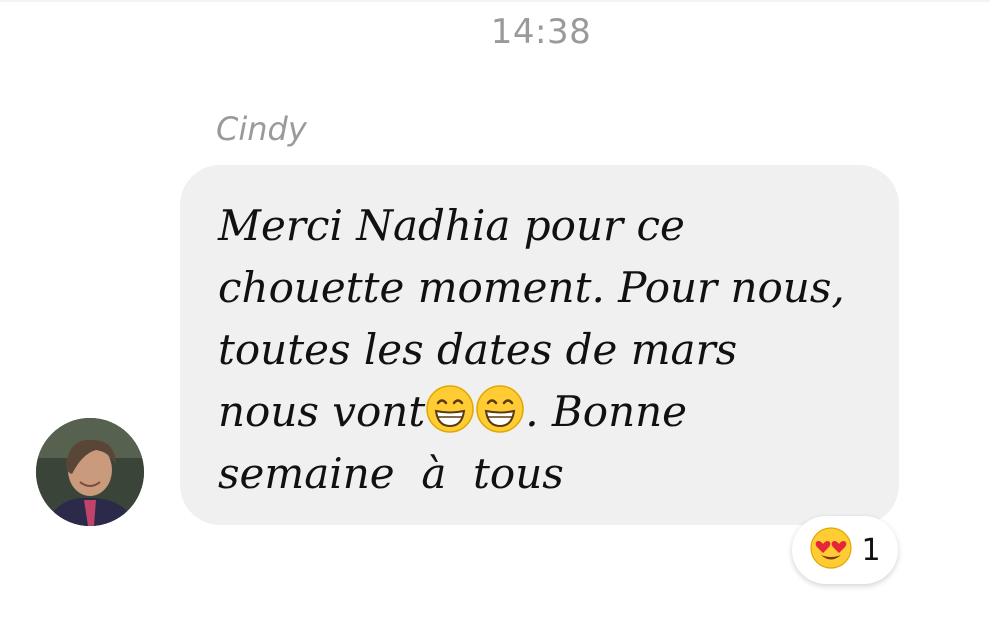 The image size is (990, 623). I want to click on reaction-pill: 1, so click(845, 550).